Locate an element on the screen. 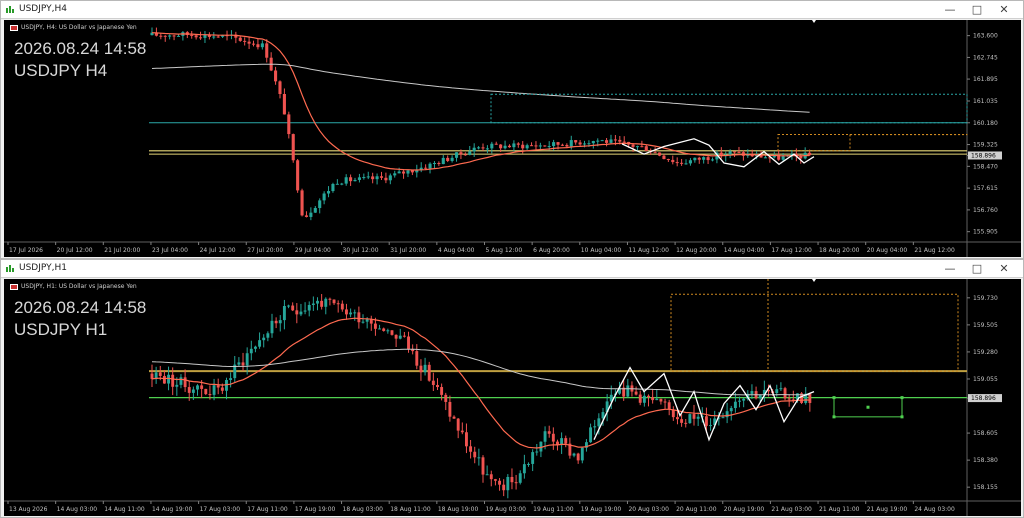  h4-symbol-label: USDJPY, H4: US Dollar vs Japanese Yen is located at coordinates (73, 27).